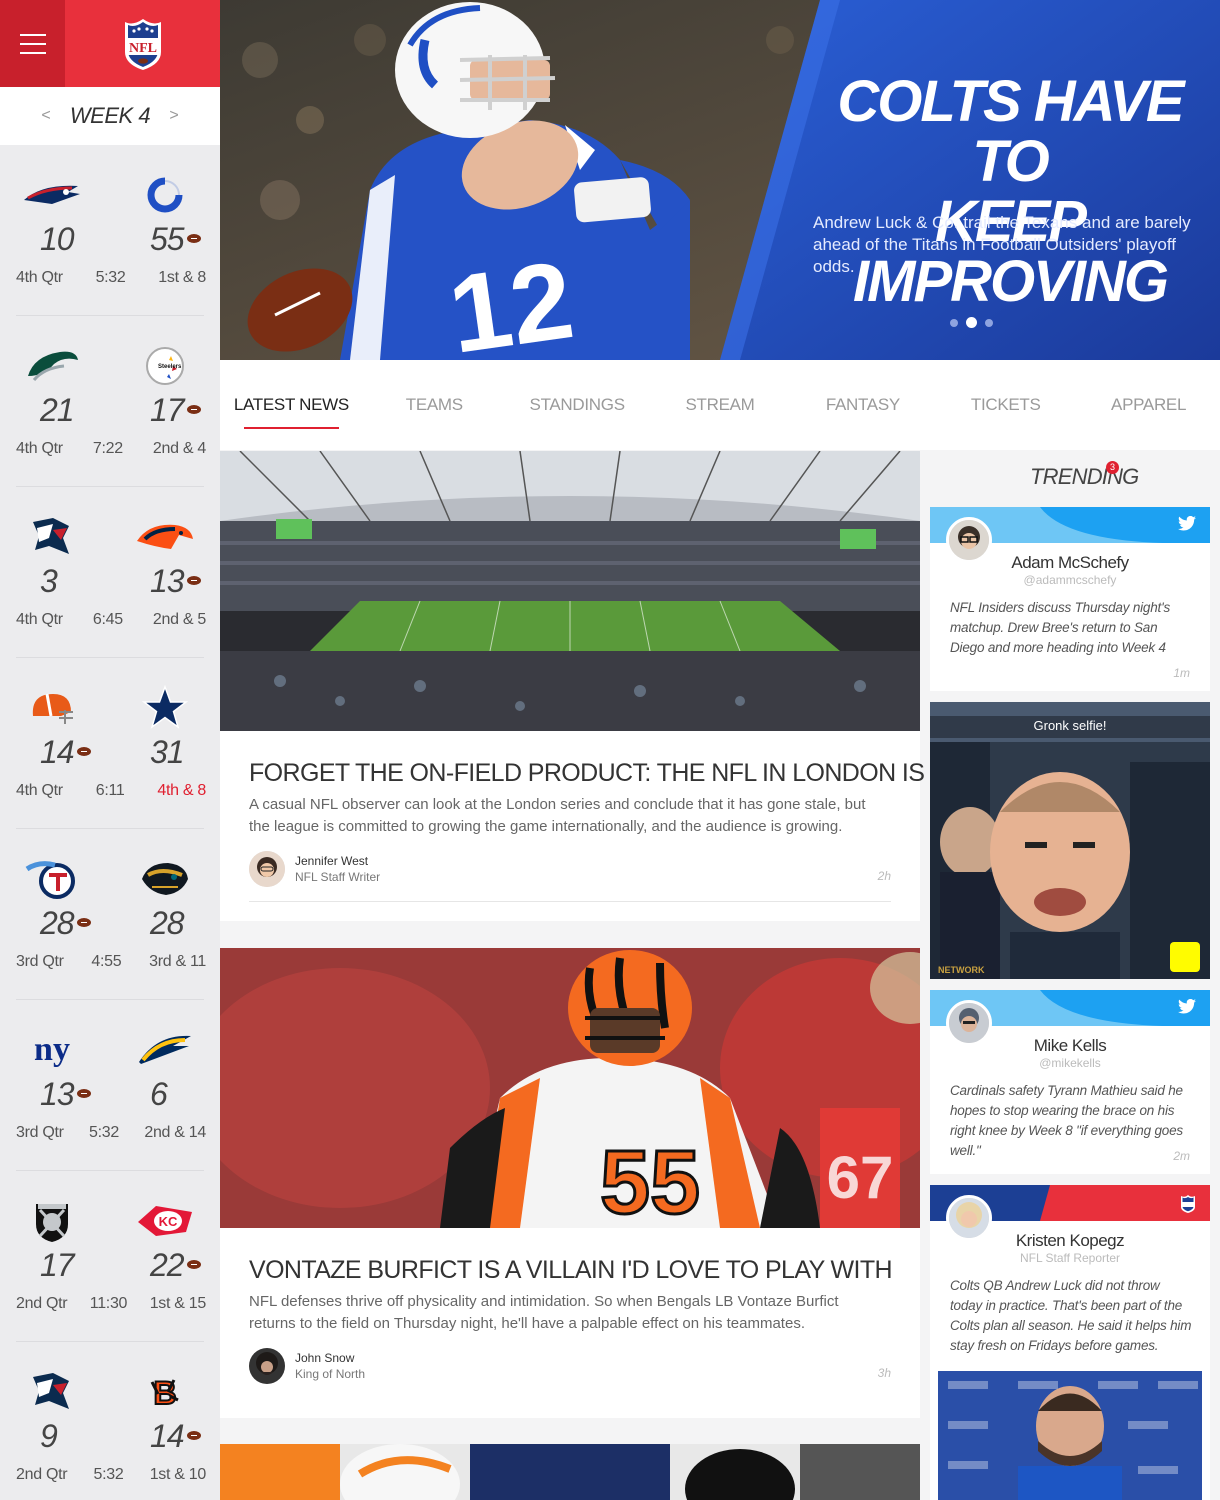 This screenshot has width=1220, height=1500. I want to click on tab-tickets: TICKETS, so click(1005, 405).